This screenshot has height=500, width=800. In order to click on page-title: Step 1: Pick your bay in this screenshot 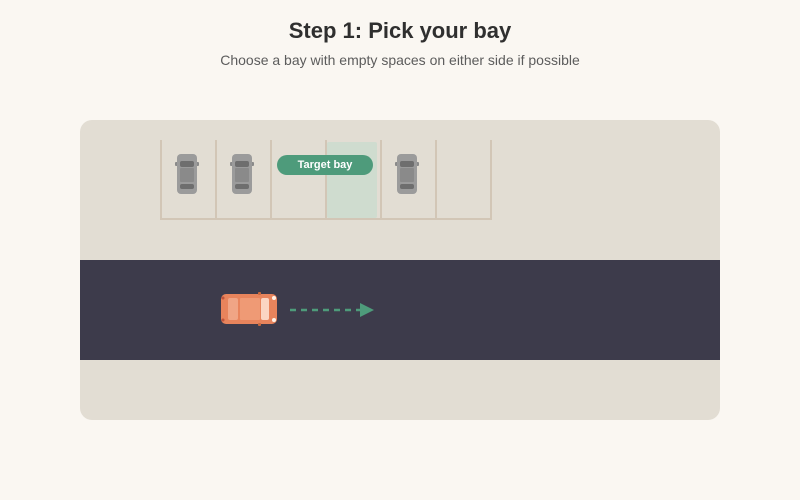, I will do `click(400, 30)`.